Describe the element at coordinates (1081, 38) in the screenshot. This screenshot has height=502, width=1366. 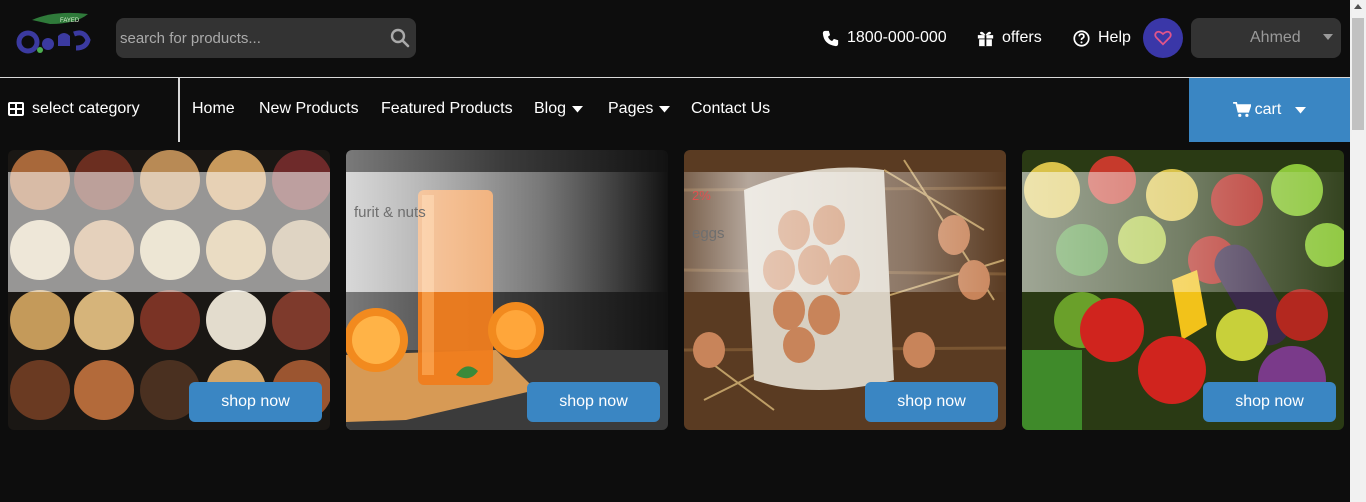
I see `help-icon` at that location.